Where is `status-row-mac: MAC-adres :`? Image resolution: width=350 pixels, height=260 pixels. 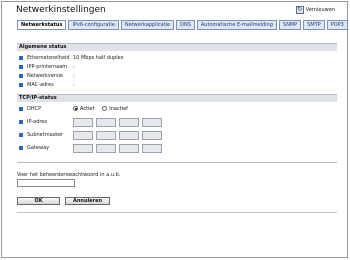 status-row-mac: MAC-adres : is located at coordinates (47, 84).